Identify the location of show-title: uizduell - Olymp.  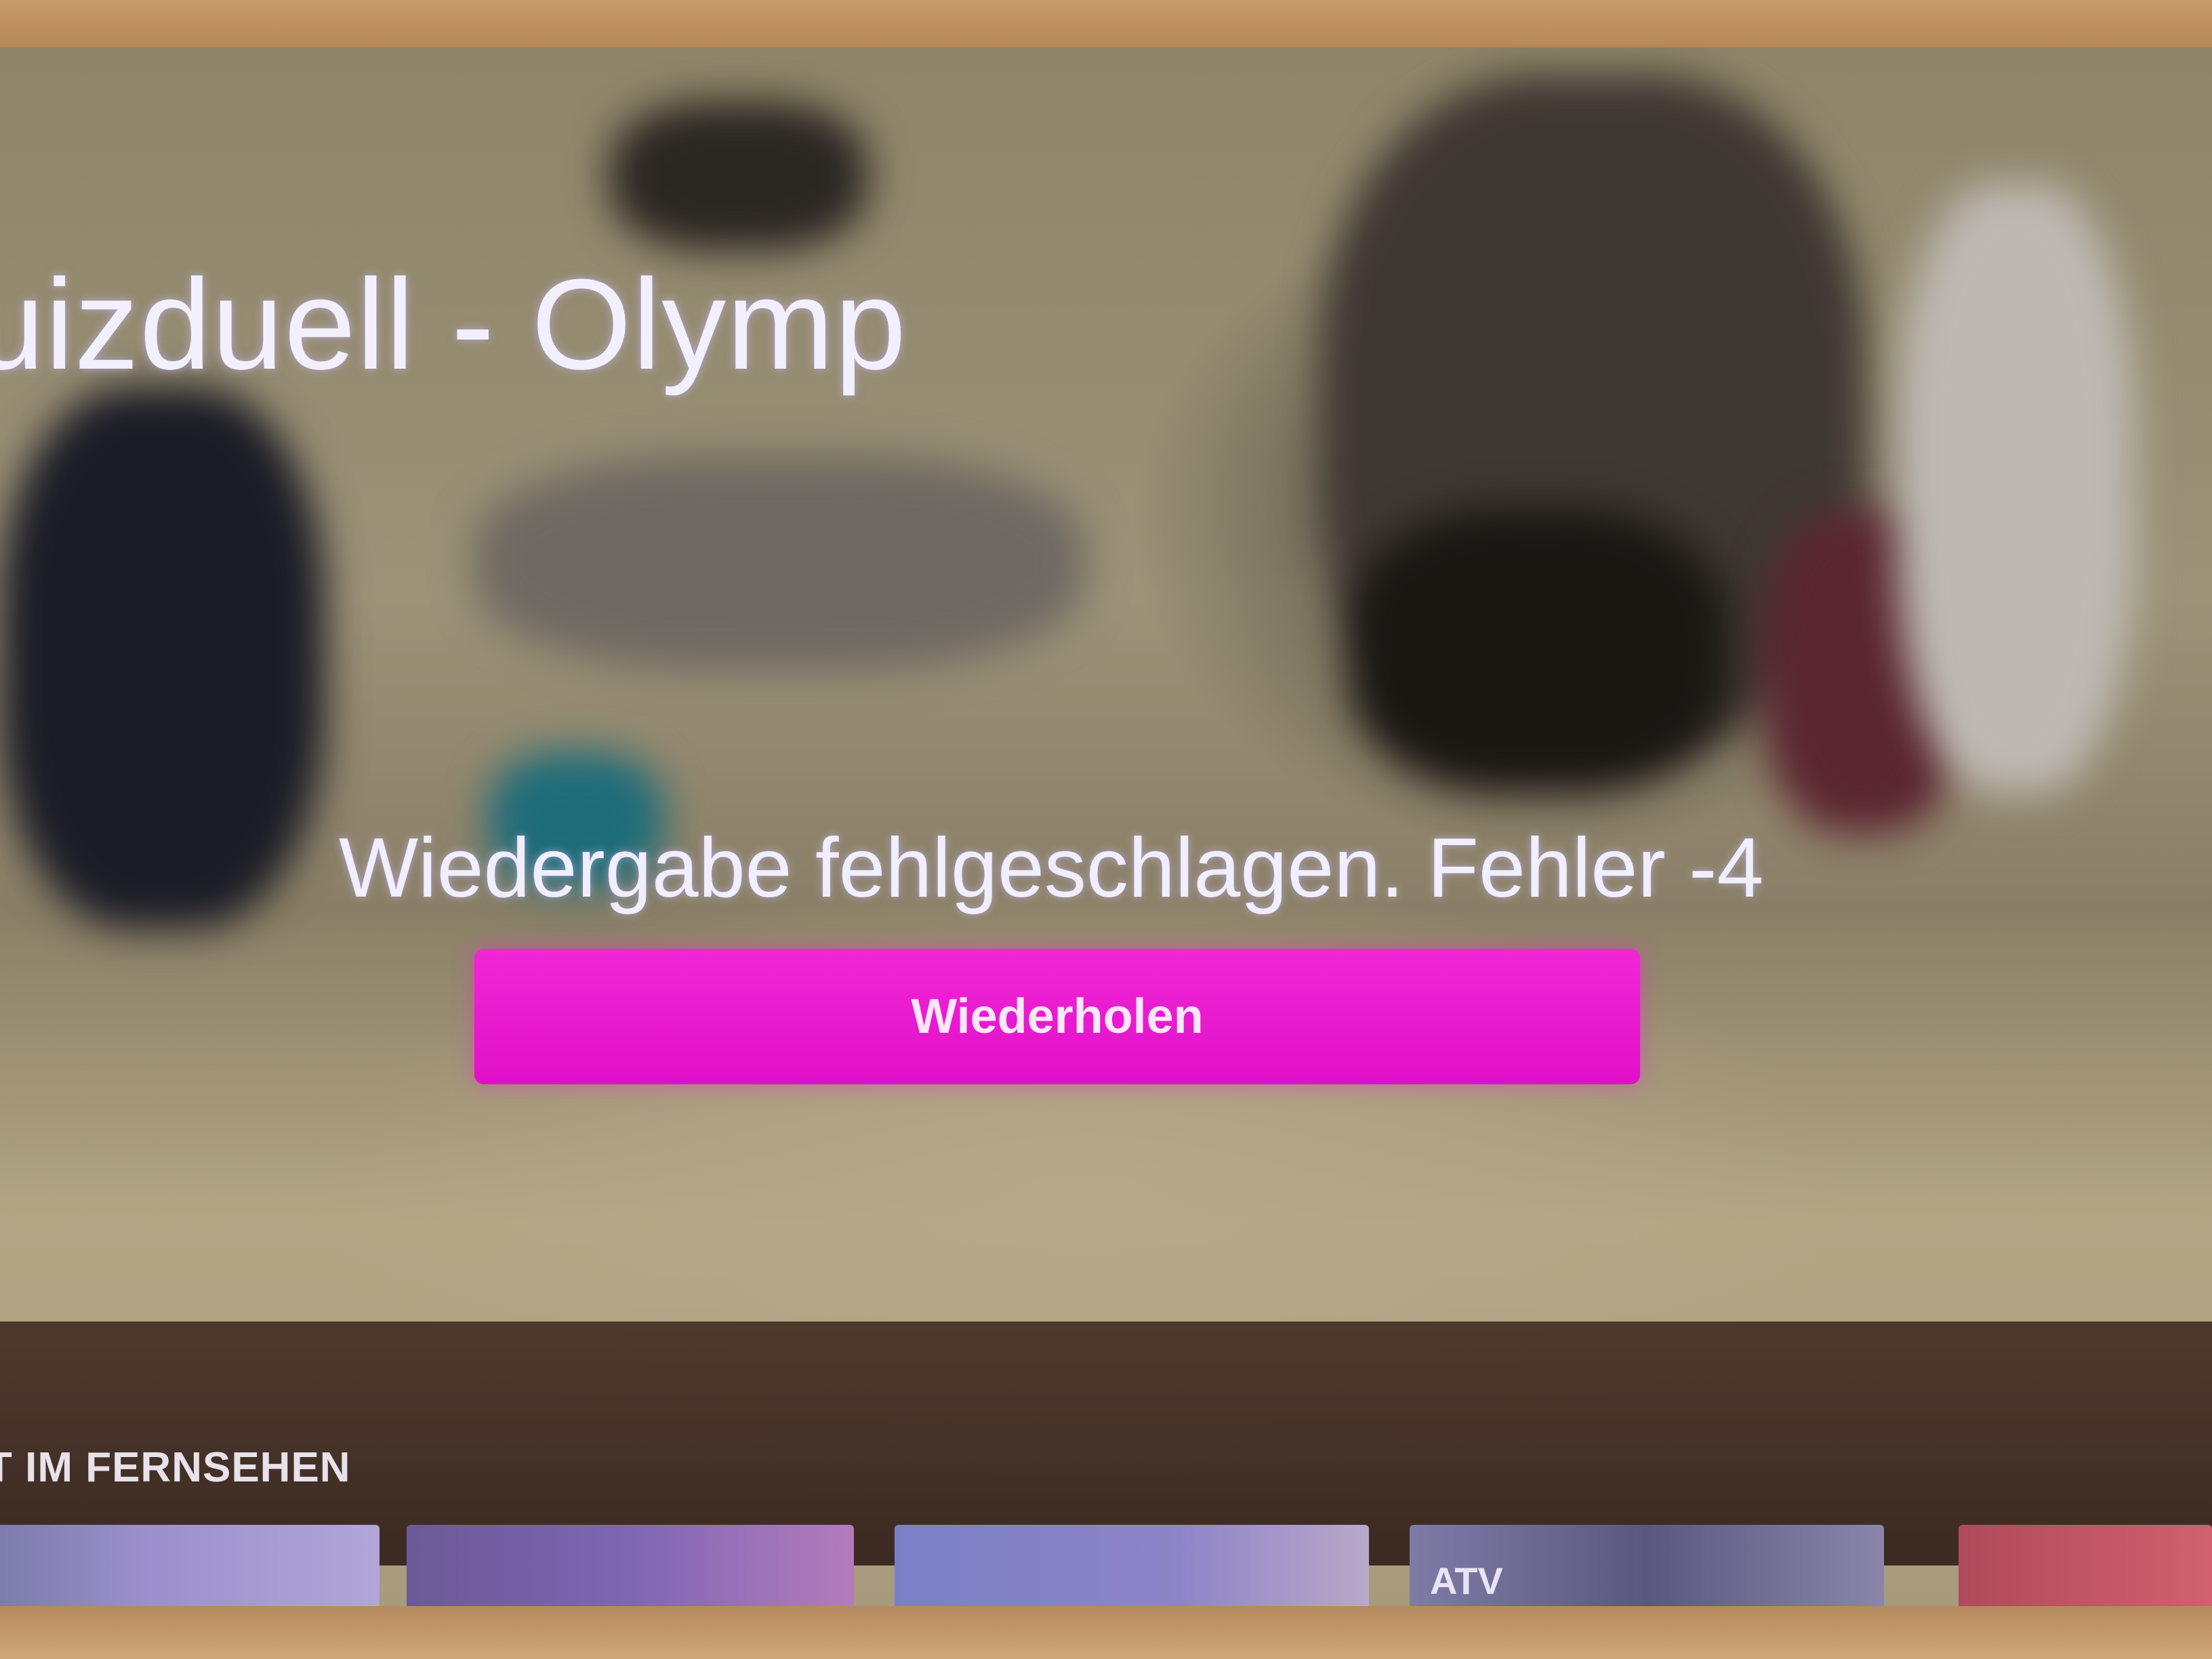
(454, 324).